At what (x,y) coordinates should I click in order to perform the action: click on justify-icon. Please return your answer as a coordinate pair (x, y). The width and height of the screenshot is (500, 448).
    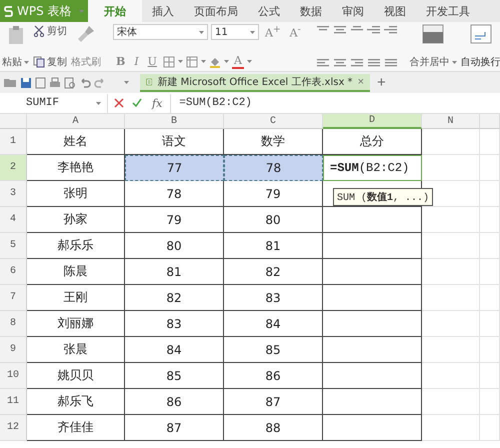
    Looking at the image, I should click on (373, 63).